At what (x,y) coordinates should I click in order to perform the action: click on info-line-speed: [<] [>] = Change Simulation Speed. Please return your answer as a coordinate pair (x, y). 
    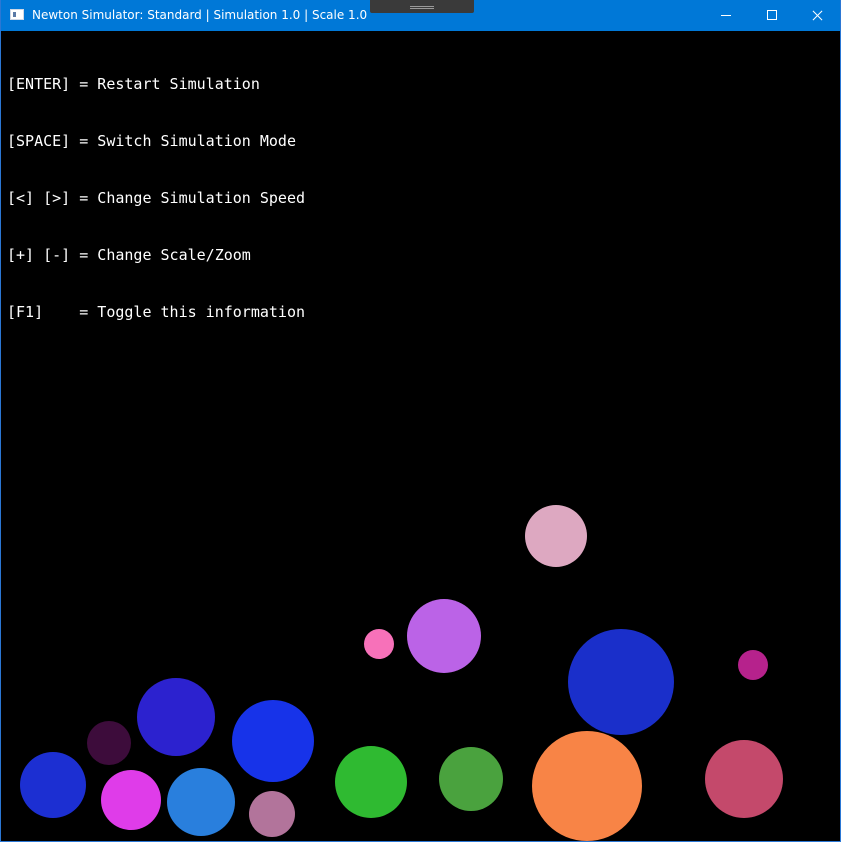
    Looking at the image, I should click on (156, 198).